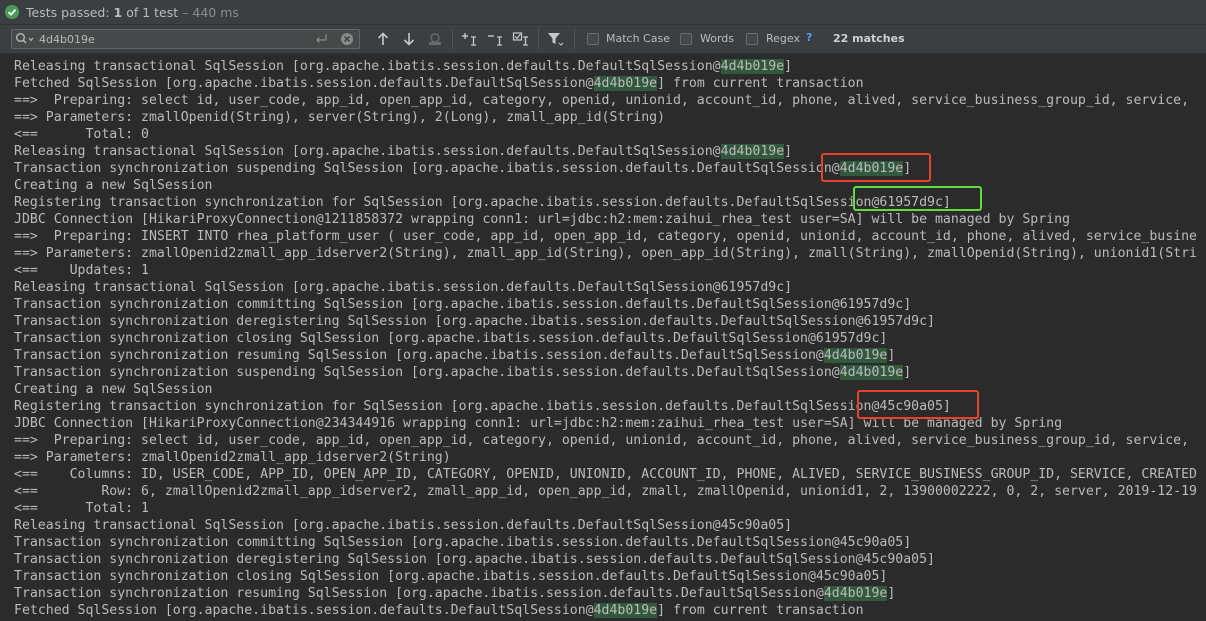  What do you see at coordinates (521, 39) in the screenshot?
I see `select-all-occurrences-icon` at bounding box center [521, 39].